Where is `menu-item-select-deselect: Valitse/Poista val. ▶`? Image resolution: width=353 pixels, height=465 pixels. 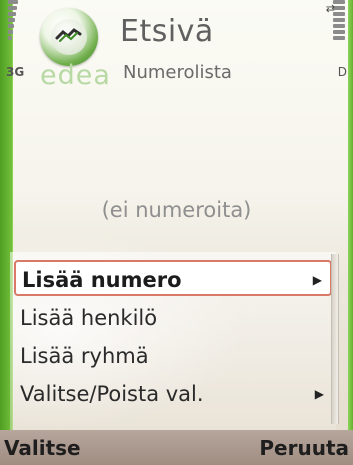
menu-item-select-deselect: Valitse/Poista val. ▶ is located at coordinates (173, 394).